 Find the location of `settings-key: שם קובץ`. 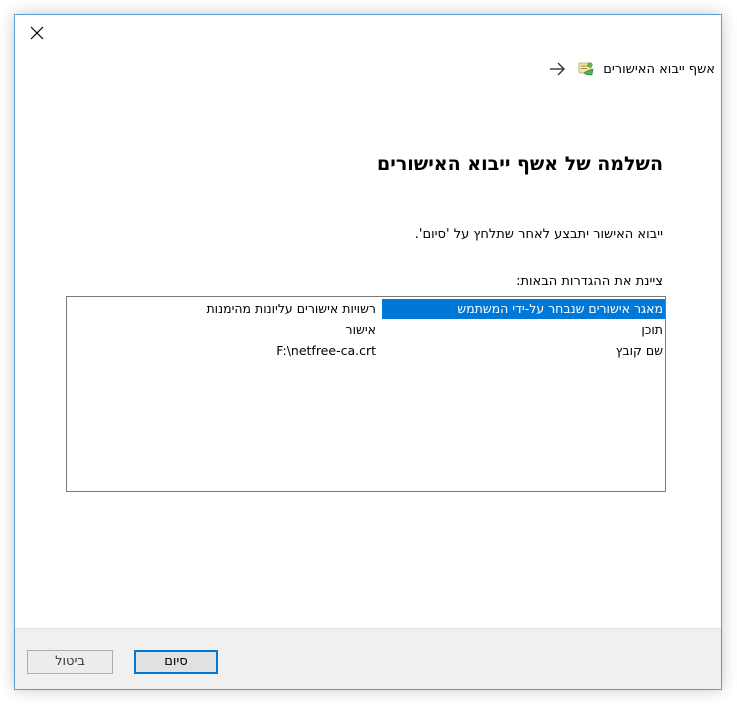

settings-key: שם קובץ is located at coordinates (639, 350).